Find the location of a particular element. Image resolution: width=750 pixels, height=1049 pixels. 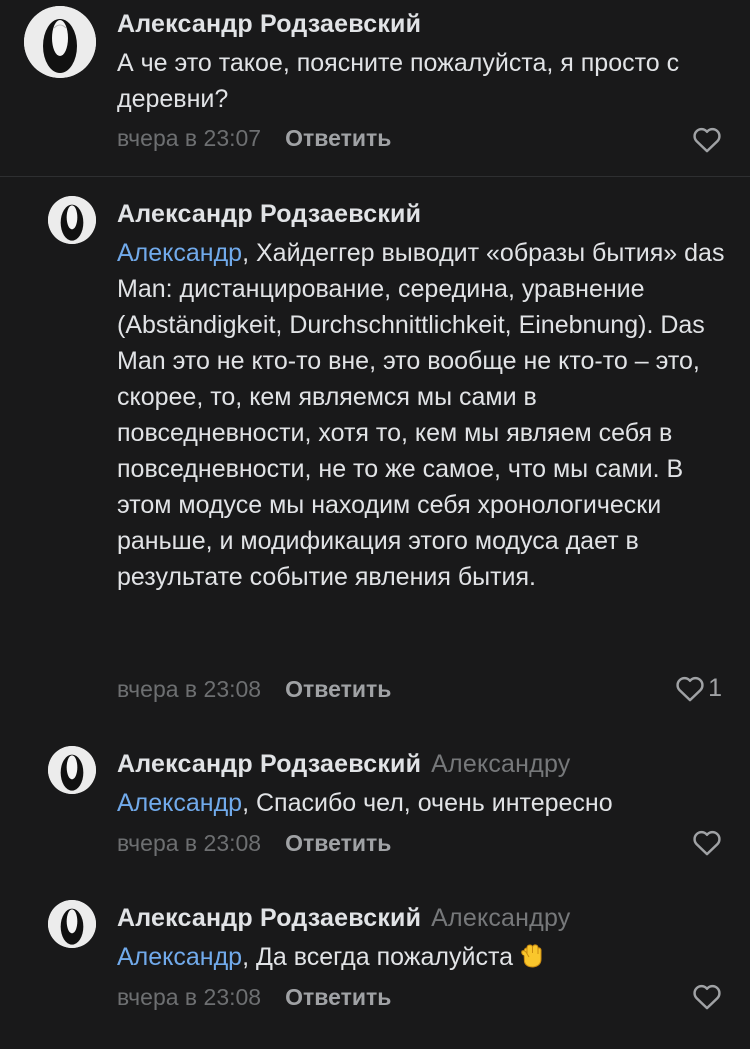

comment-meta: вчера в 23:07 Ответить is located at coordinates (254, 138).